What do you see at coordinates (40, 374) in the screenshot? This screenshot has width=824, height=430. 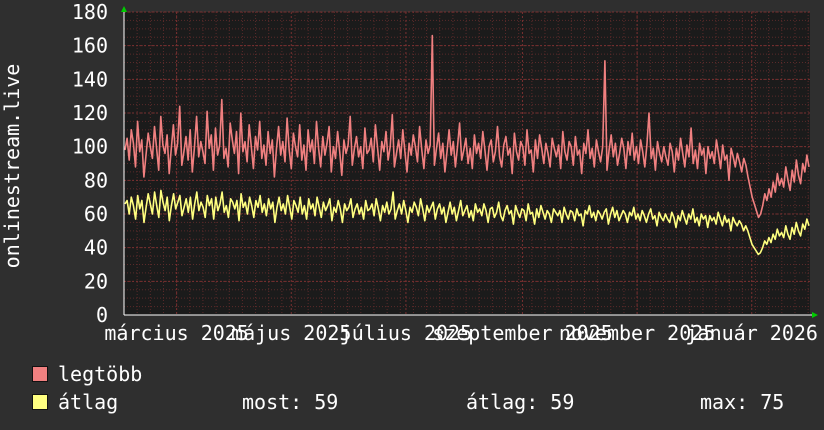 I see `legend-swatch-max` at bounding box center [40, 374].